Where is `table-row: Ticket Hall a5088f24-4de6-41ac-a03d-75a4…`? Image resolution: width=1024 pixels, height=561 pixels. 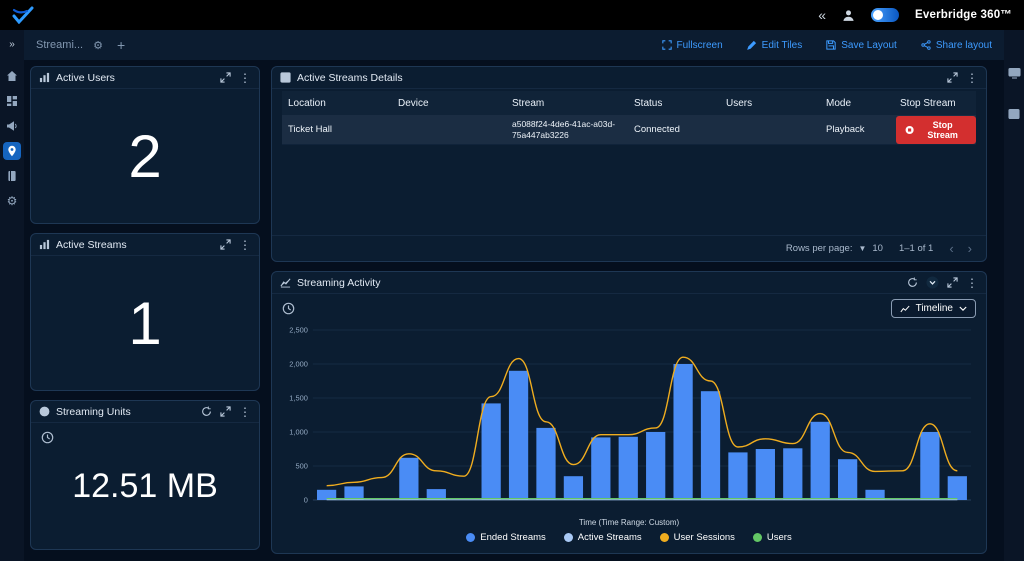
table-row: Ticket Hall a5088f24-4de6-41ac-a03d-75a4… is located at coordinates (629, 130).